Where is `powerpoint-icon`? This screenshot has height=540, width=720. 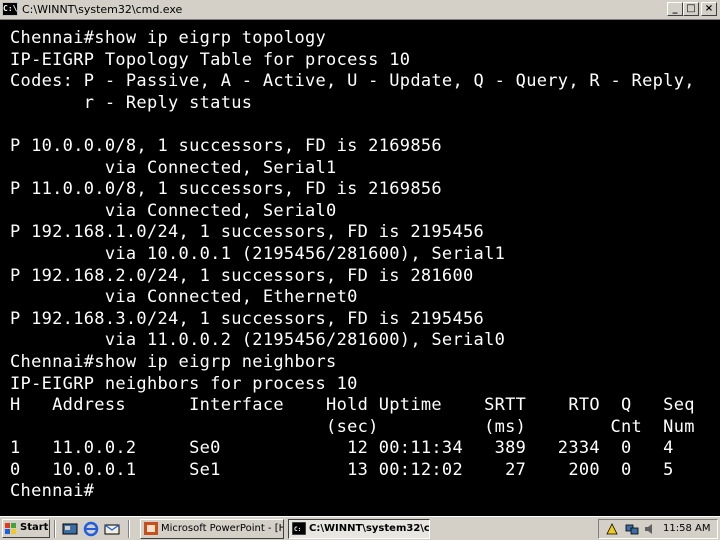 powerpoint-icon is located at coordinates (151, 528).